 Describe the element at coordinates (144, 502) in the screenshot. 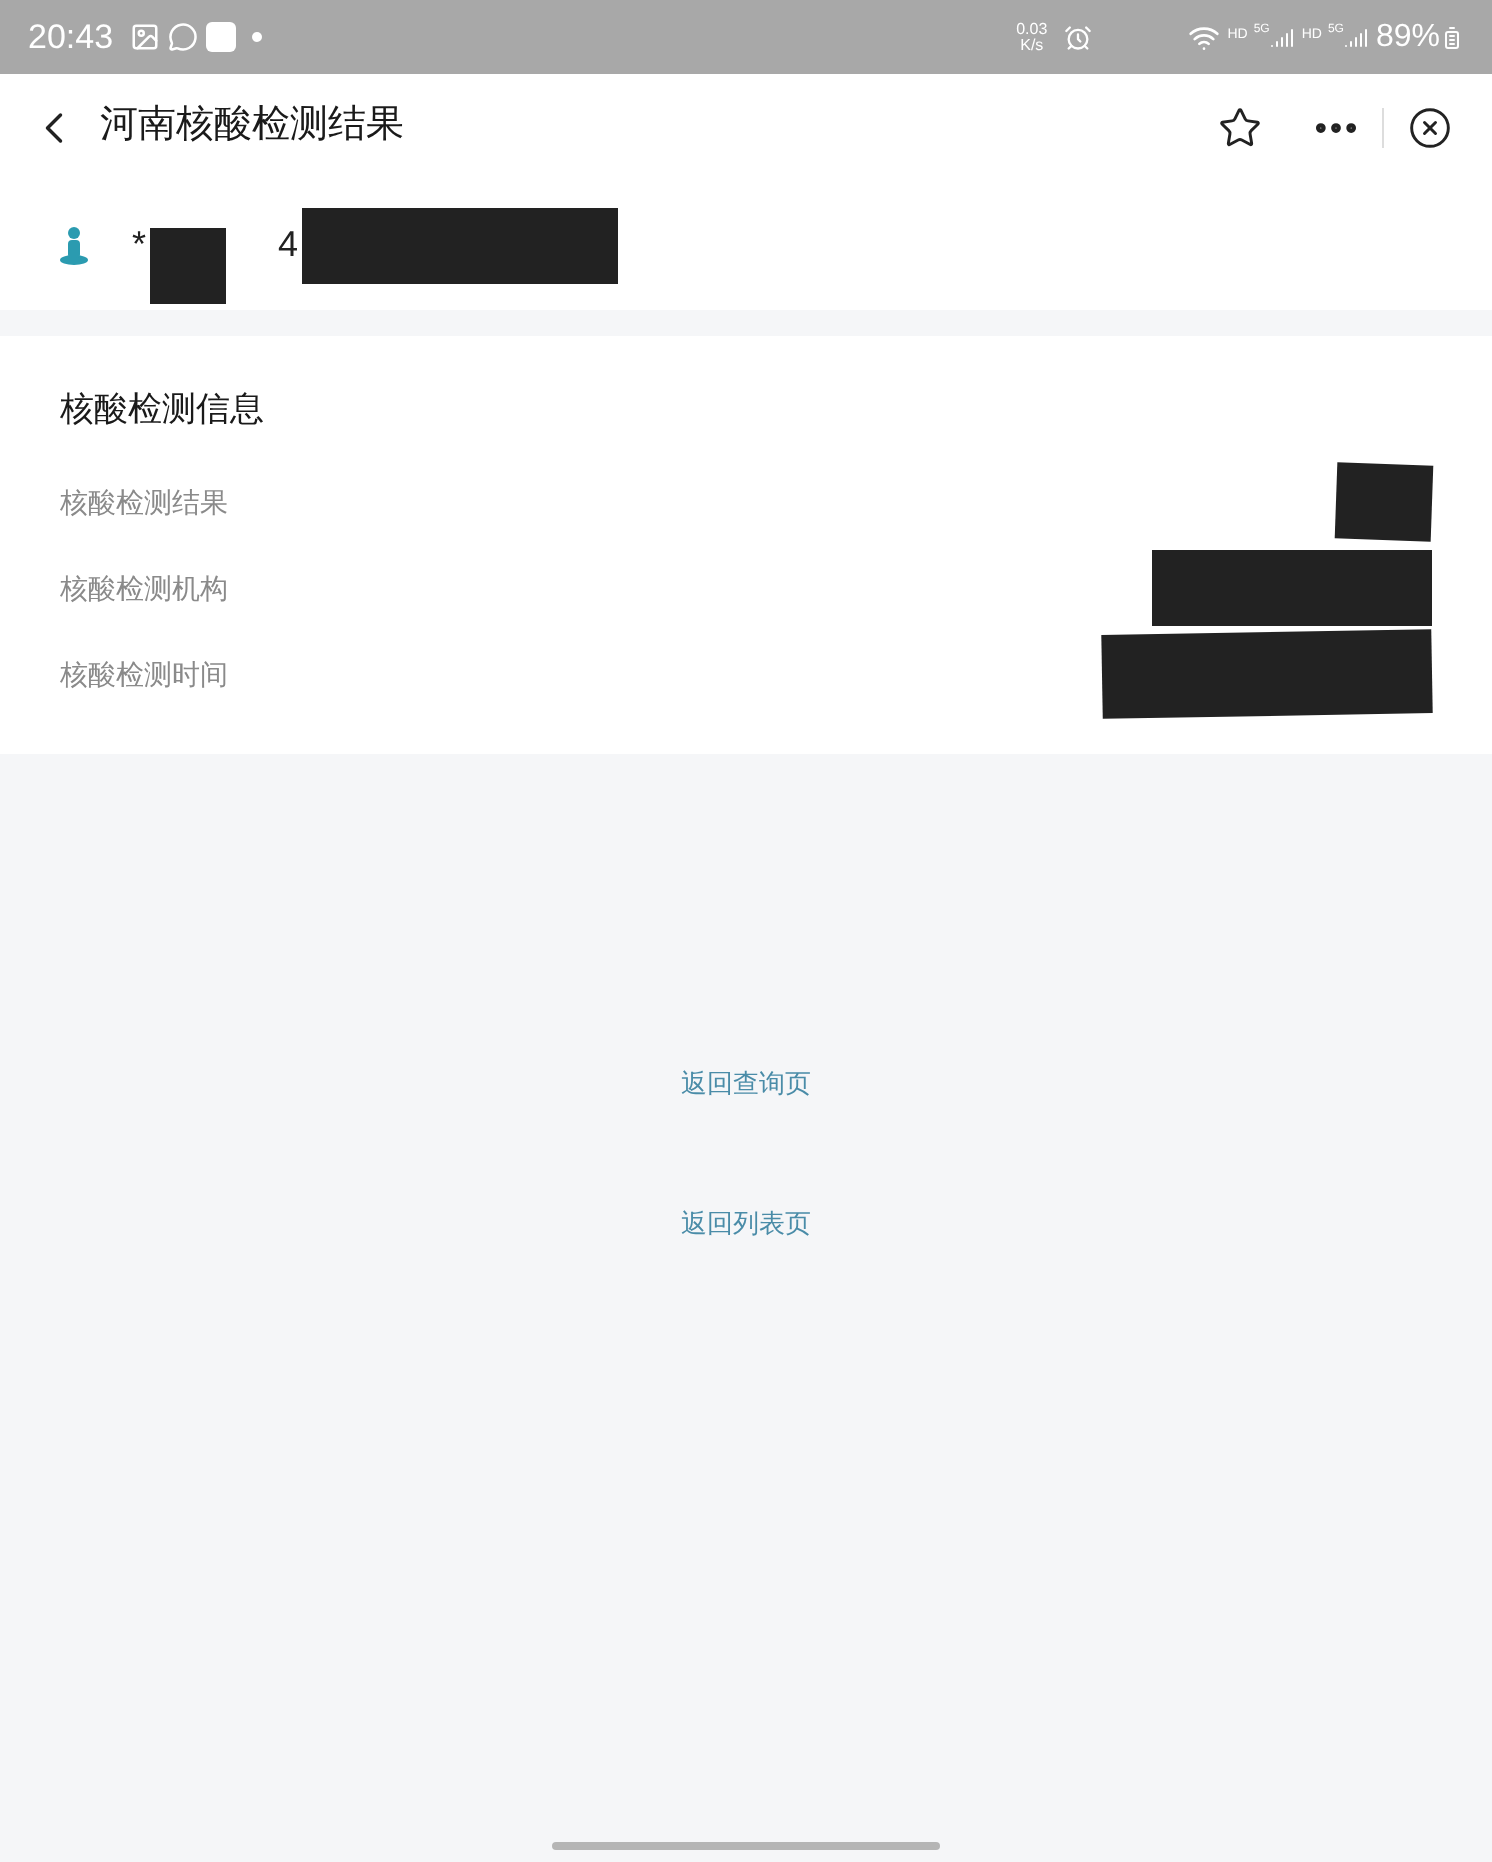

I see `field-label: 核酸检测结果` at that location.